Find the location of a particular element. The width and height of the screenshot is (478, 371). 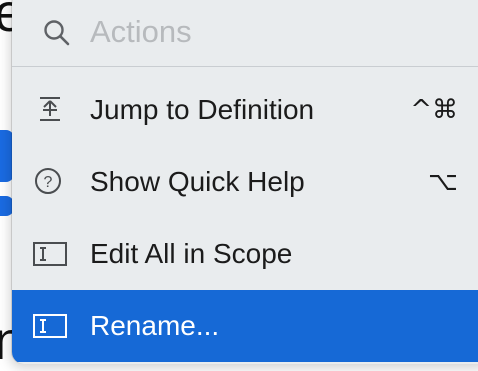

keyboard-shortcut: ⌥ is located at coordinates (443, 182).